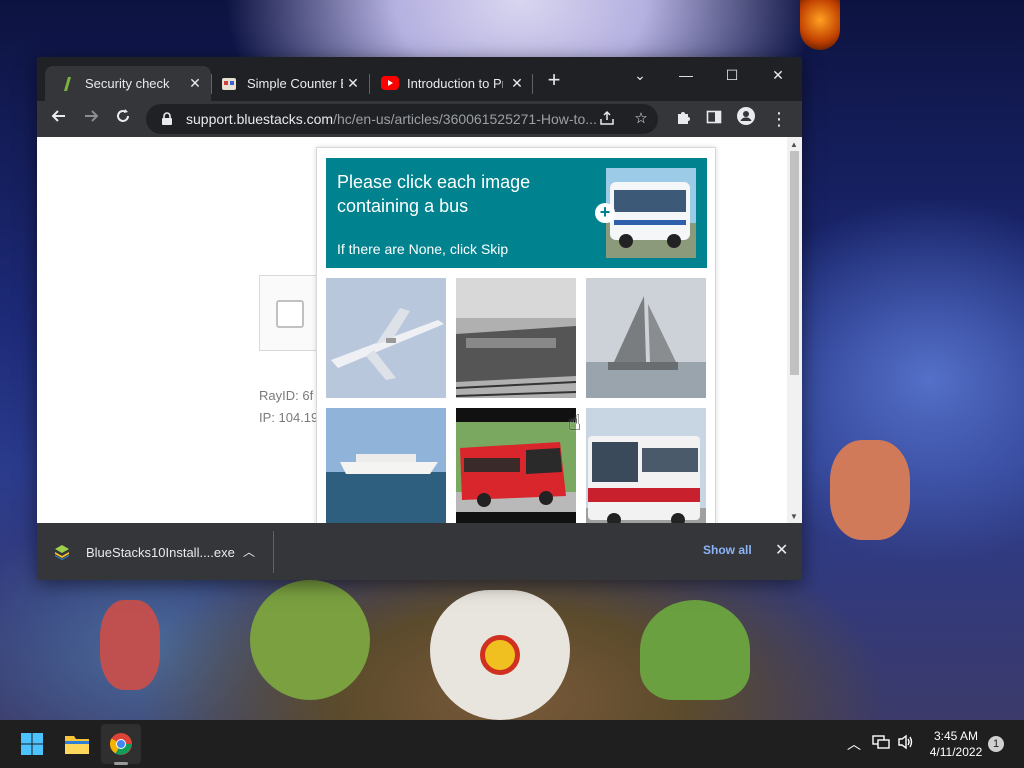 The image size is (1024, 768). Describe the element at coordinates (62, 552) in the screenshot. I see `bluestacks-installer-icon` at that location.